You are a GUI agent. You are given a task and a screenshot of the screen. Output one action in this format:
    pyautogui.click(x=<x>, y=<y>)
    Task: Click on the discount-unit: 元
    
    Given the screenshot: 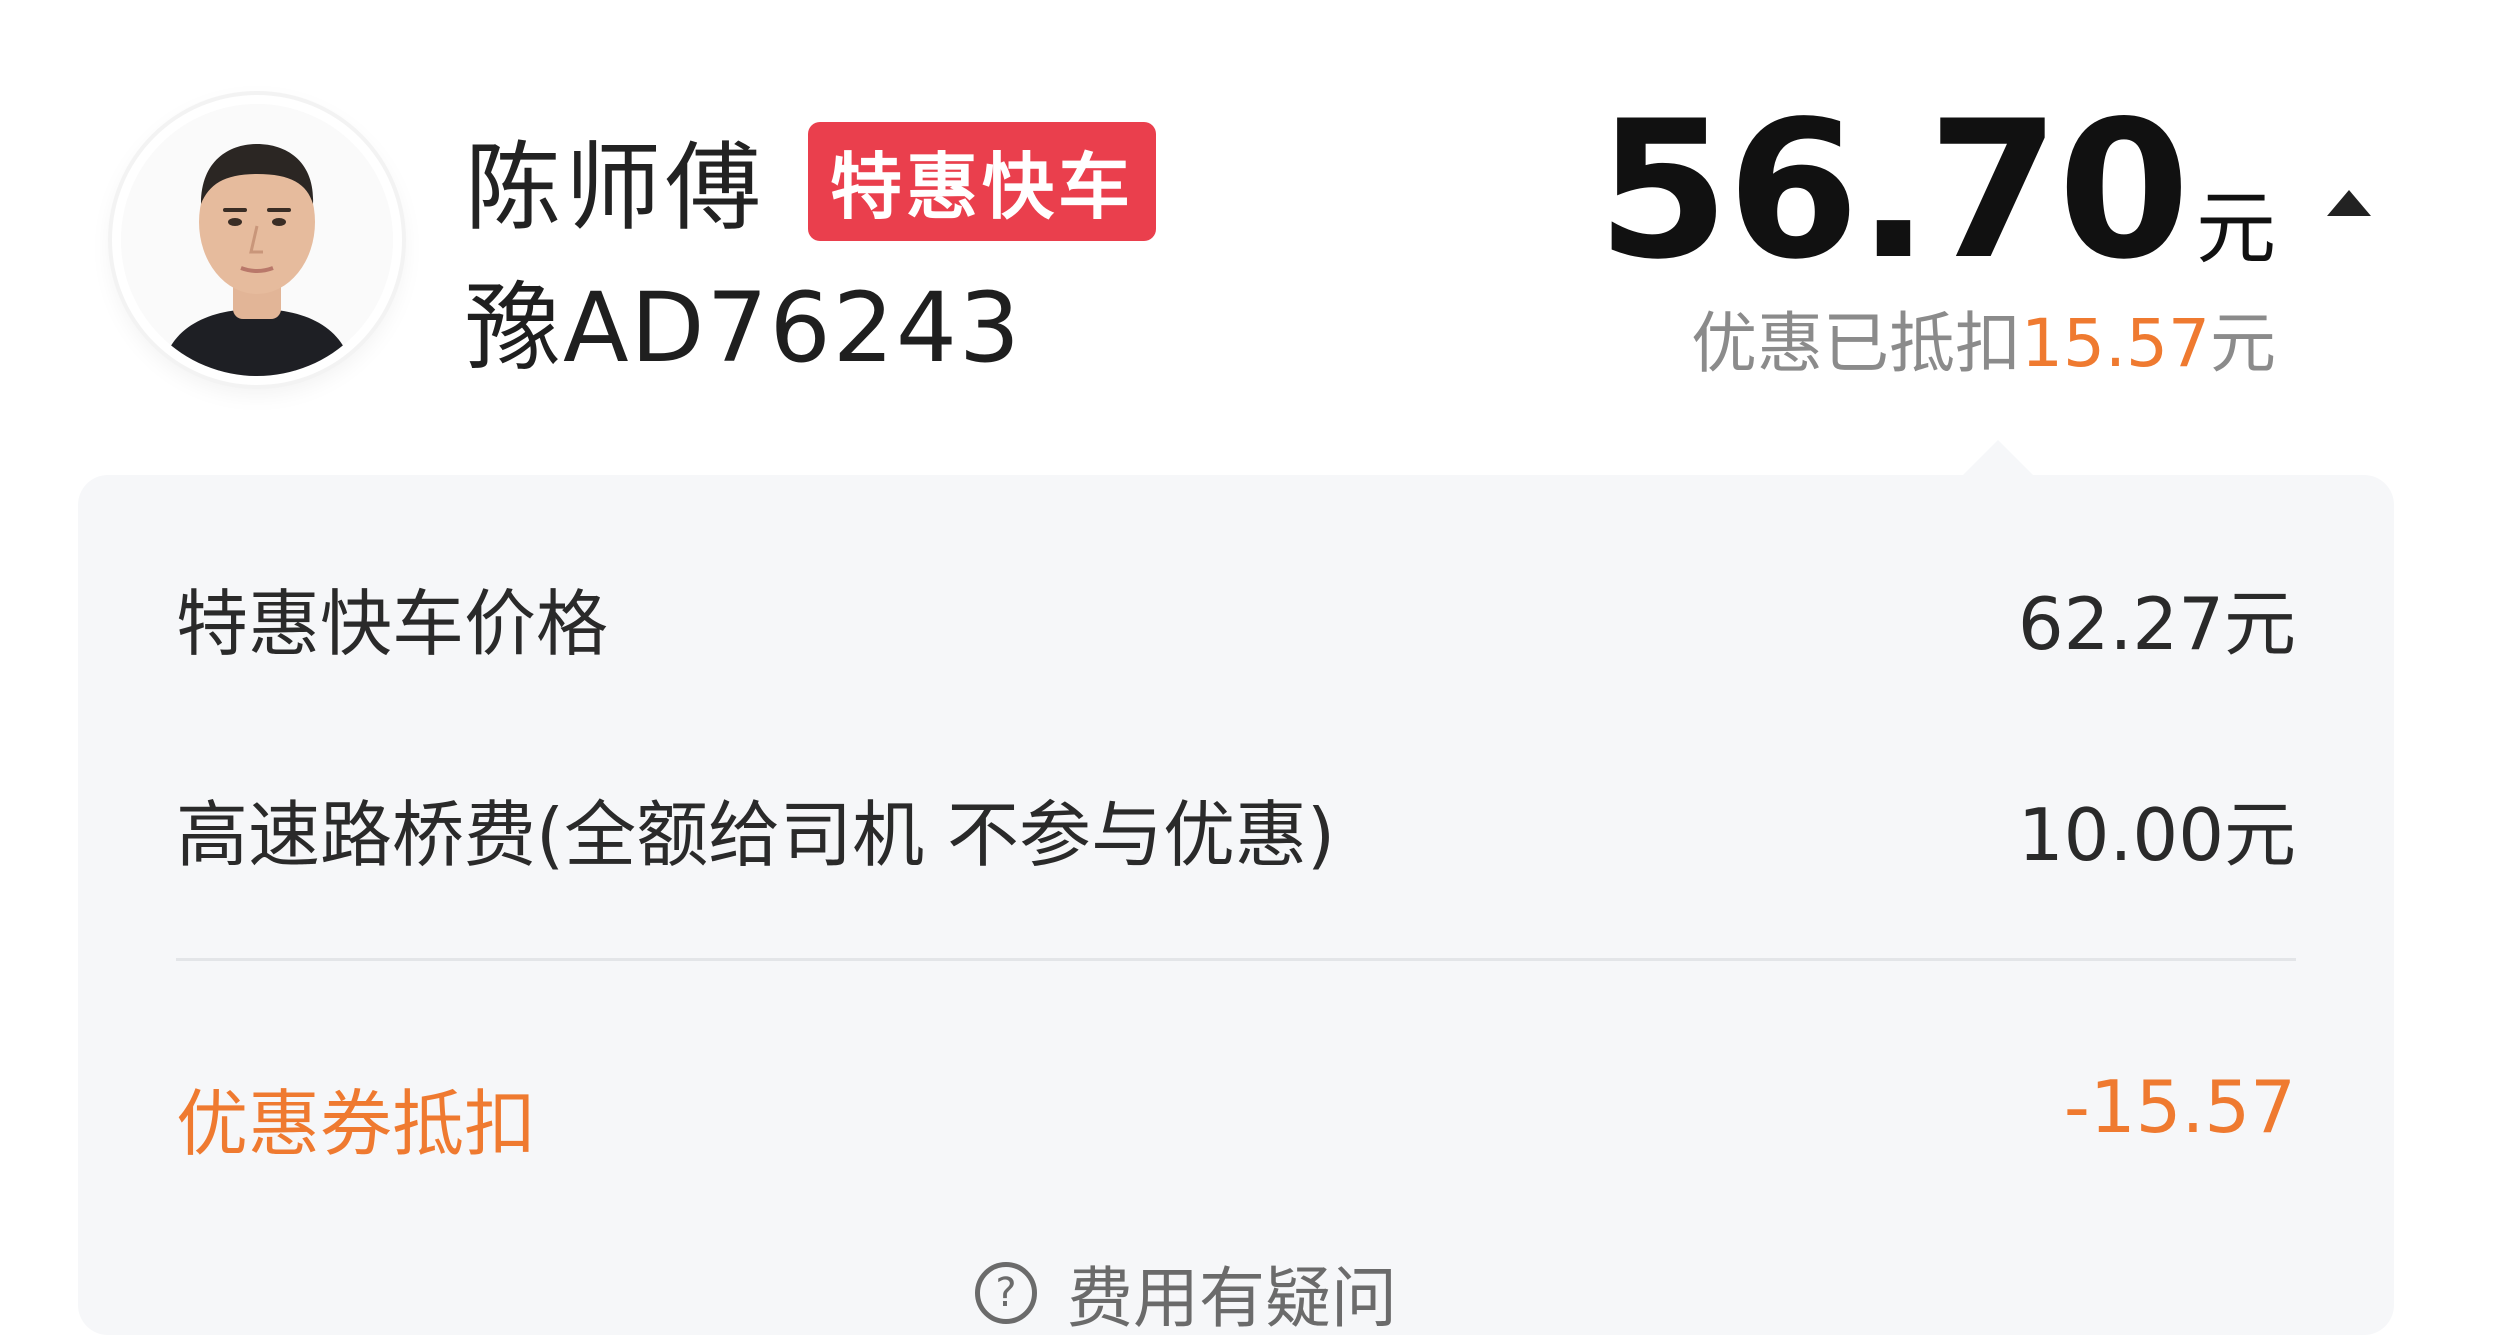 What is the action you would take?
    pyautogui.click(x=2243, y=343)
    